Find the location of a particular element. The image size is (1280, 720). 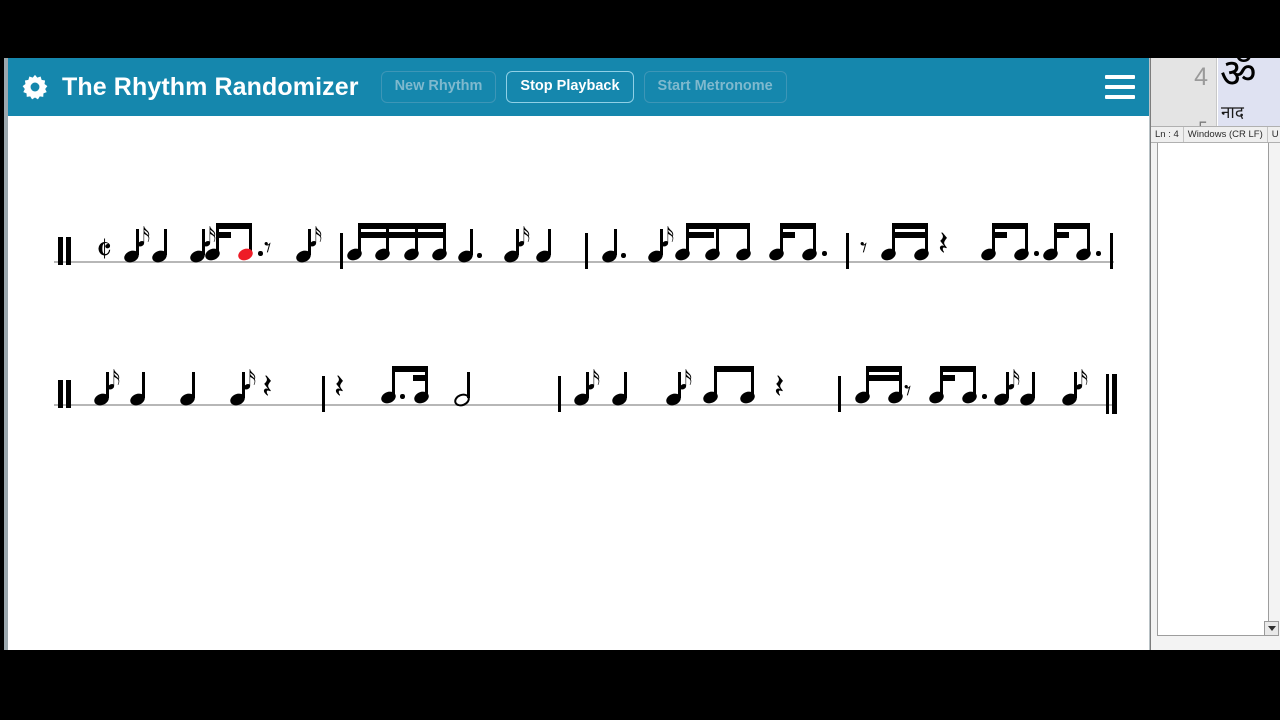

editor-om-character: ॐ is located at coordinates (1238, 77).